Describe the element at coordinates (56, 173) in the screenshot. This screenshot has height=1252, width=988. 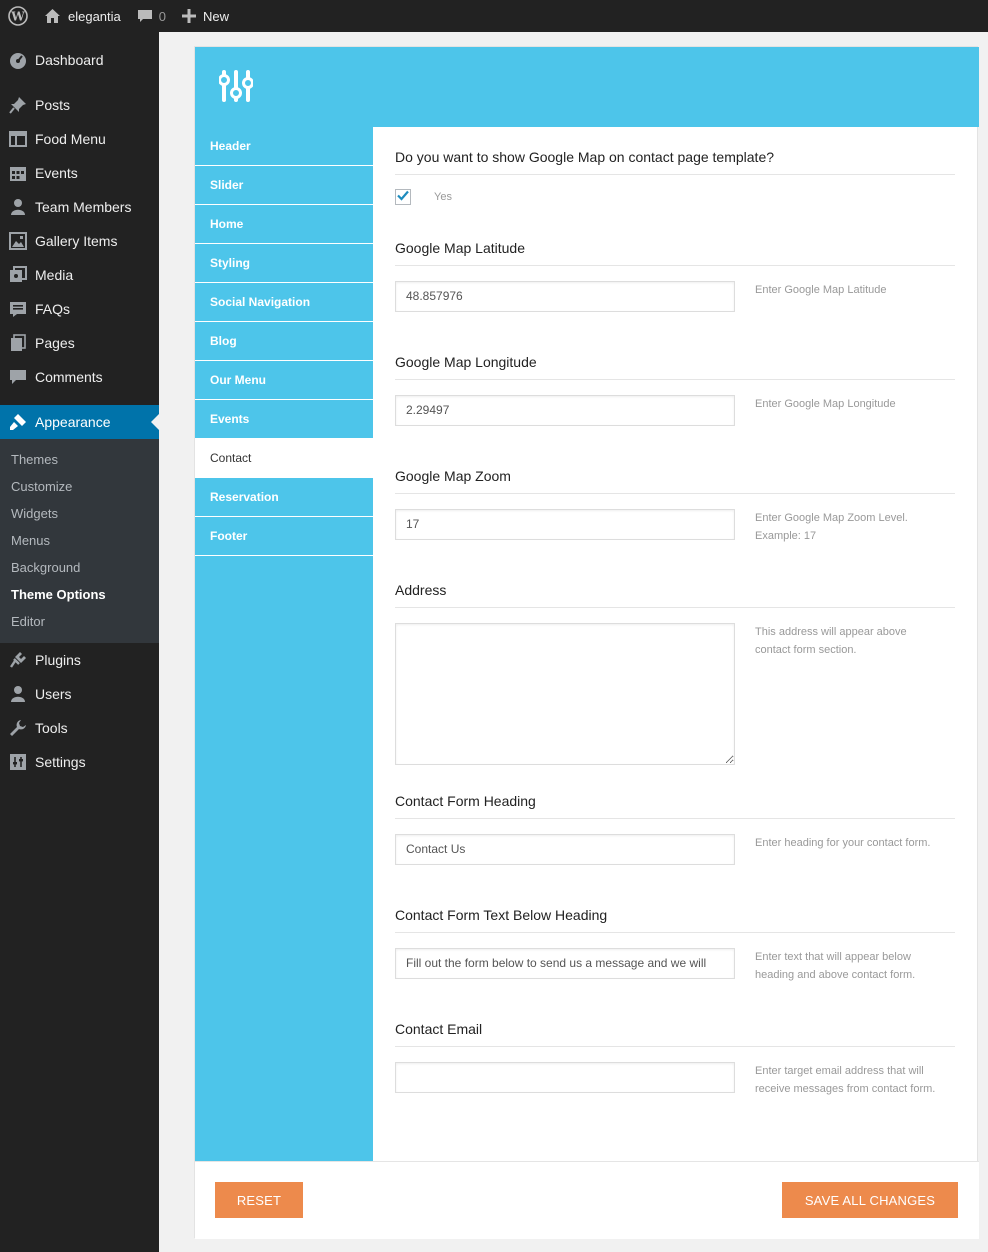
I see `menu-label: Events` at that location.